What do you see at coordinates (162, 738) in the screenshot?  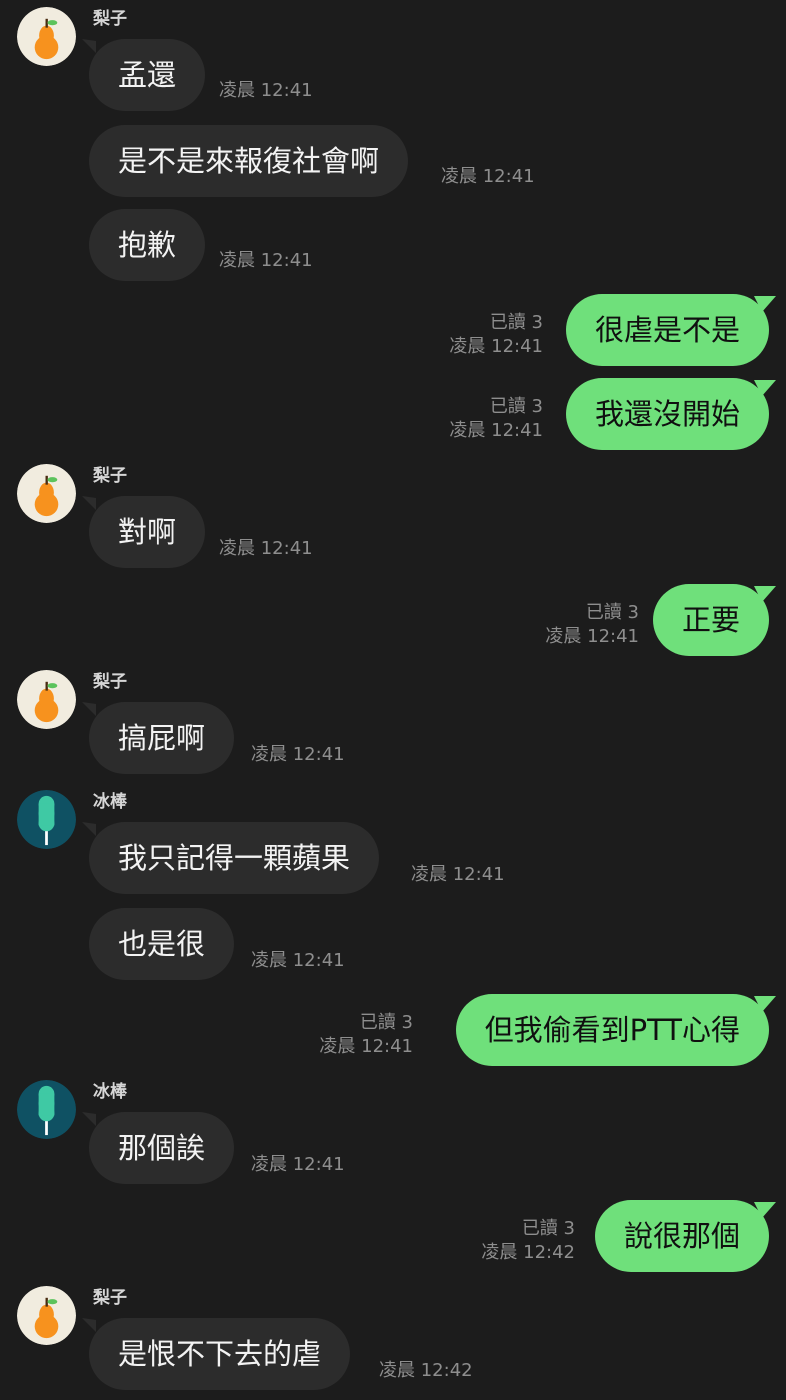 I see `message-bubble: 搞屁啊` at bounding box center [162, 738].